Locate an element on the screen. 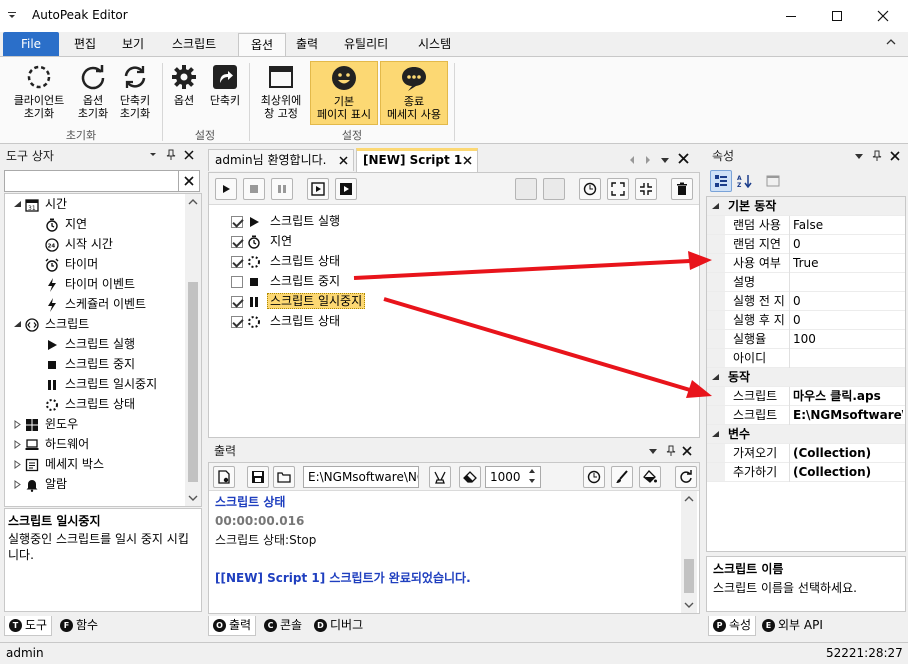  text-color-button is located at coordinates (622, 477).